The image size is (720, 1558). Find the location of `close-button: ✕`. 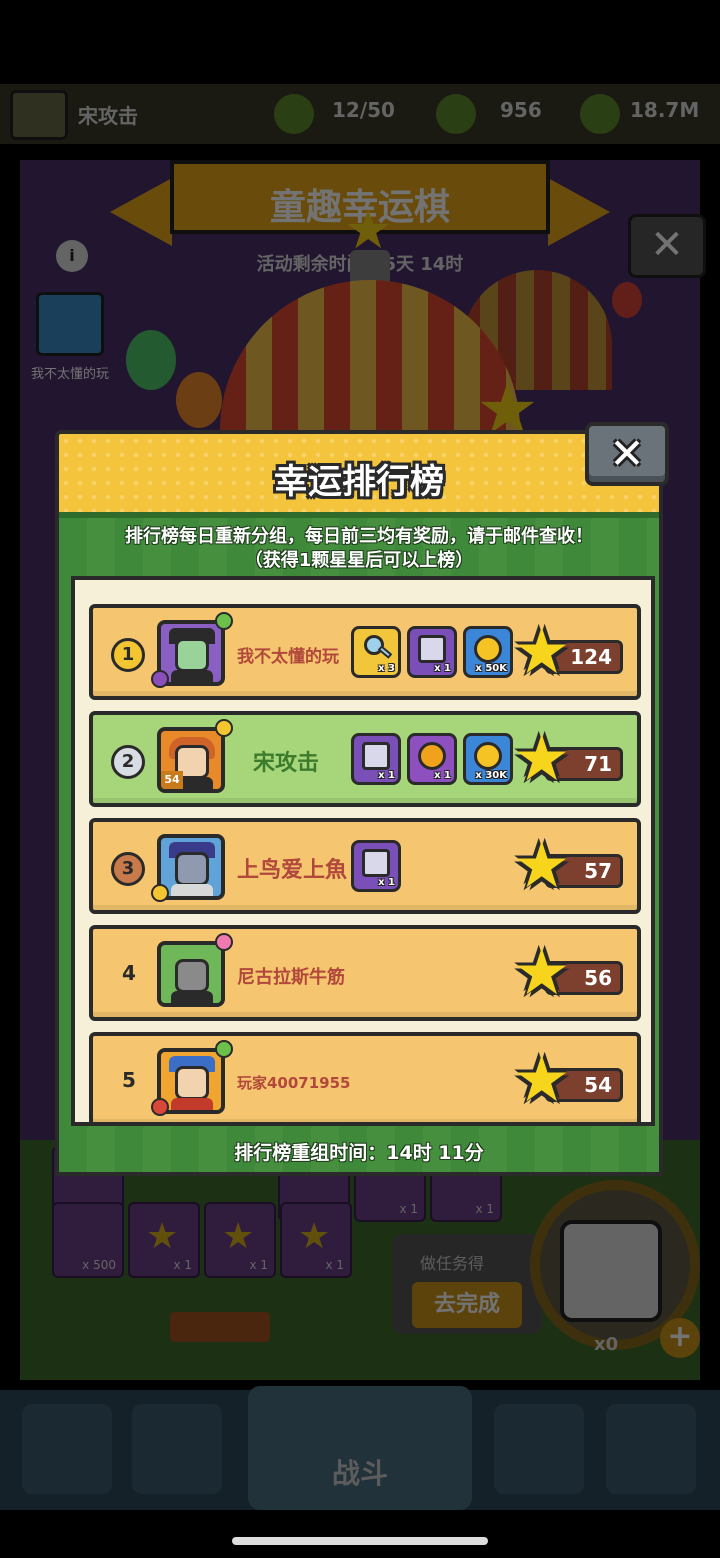

close-button: ✕ is located at coordinates (627, 454).